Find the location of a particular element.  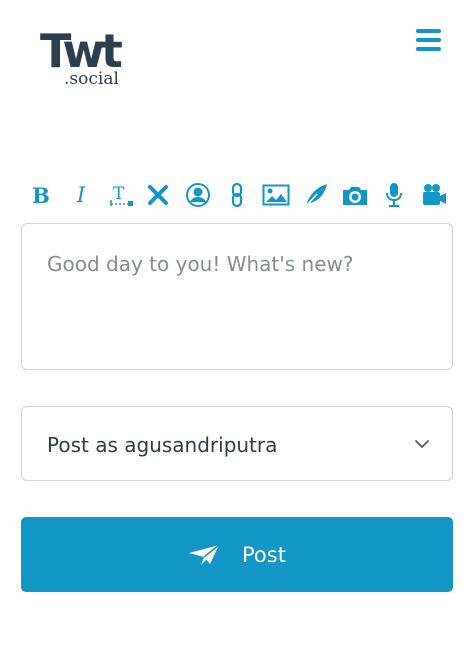

image-button is located at coordinates (276, 195).